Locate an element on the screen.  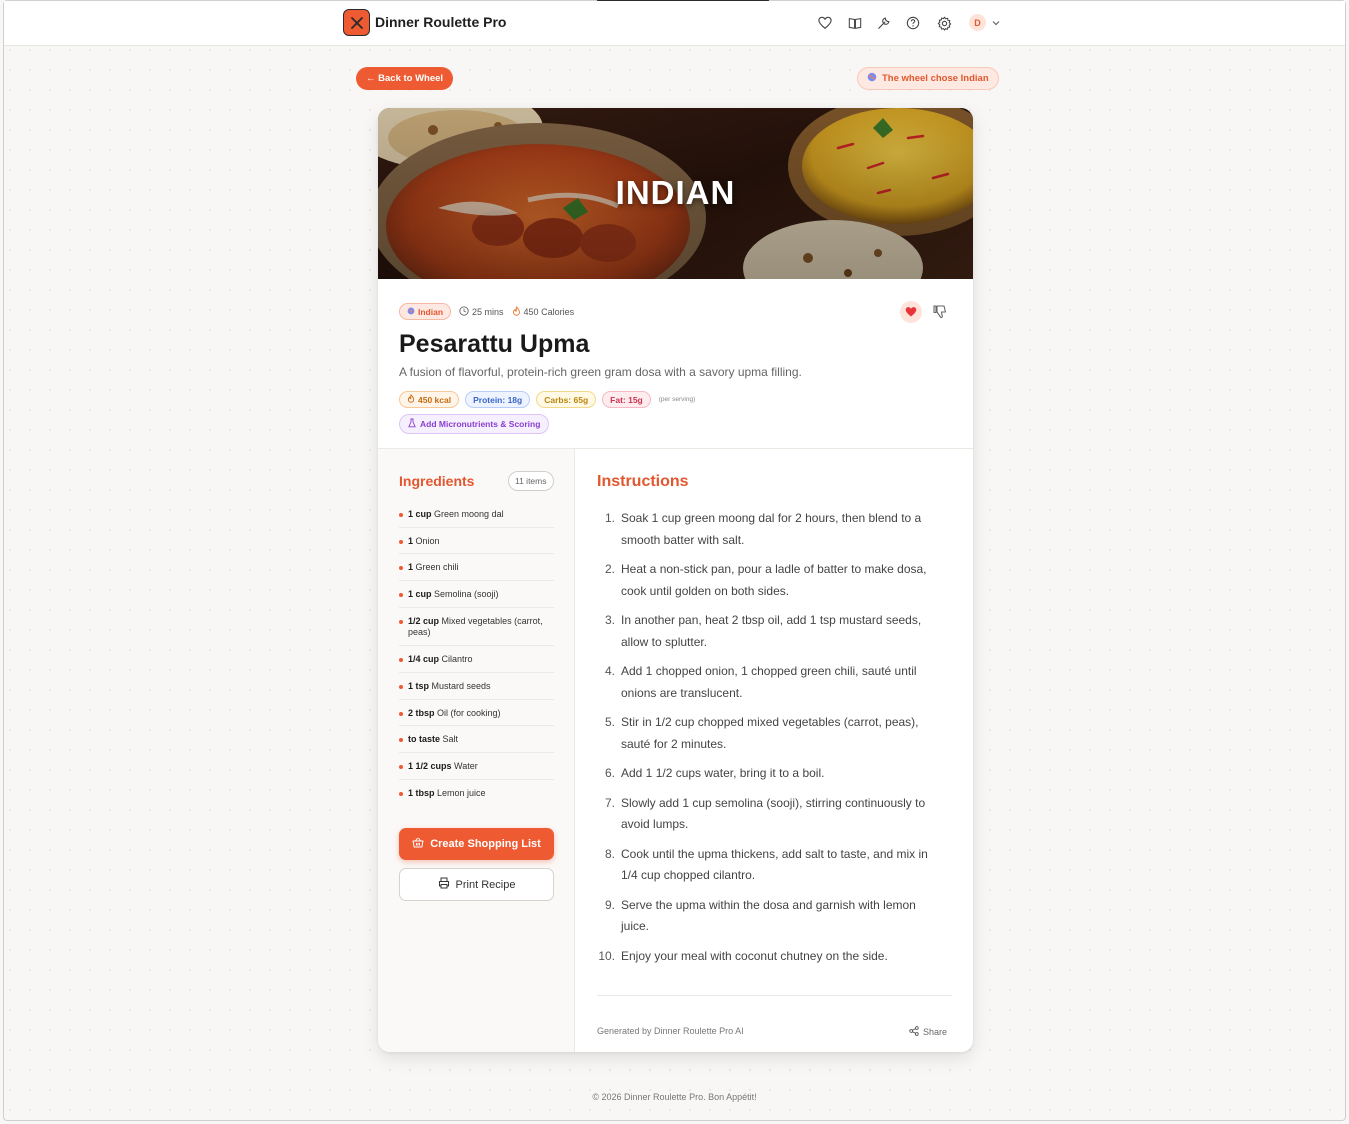
ingredient-name: Green chili is located at coordinates (437, 567).